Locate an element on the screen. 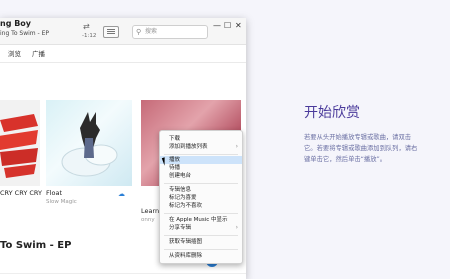  menu-item-dislike: 标记为不喜欢 is located at coordinates (201, 206).